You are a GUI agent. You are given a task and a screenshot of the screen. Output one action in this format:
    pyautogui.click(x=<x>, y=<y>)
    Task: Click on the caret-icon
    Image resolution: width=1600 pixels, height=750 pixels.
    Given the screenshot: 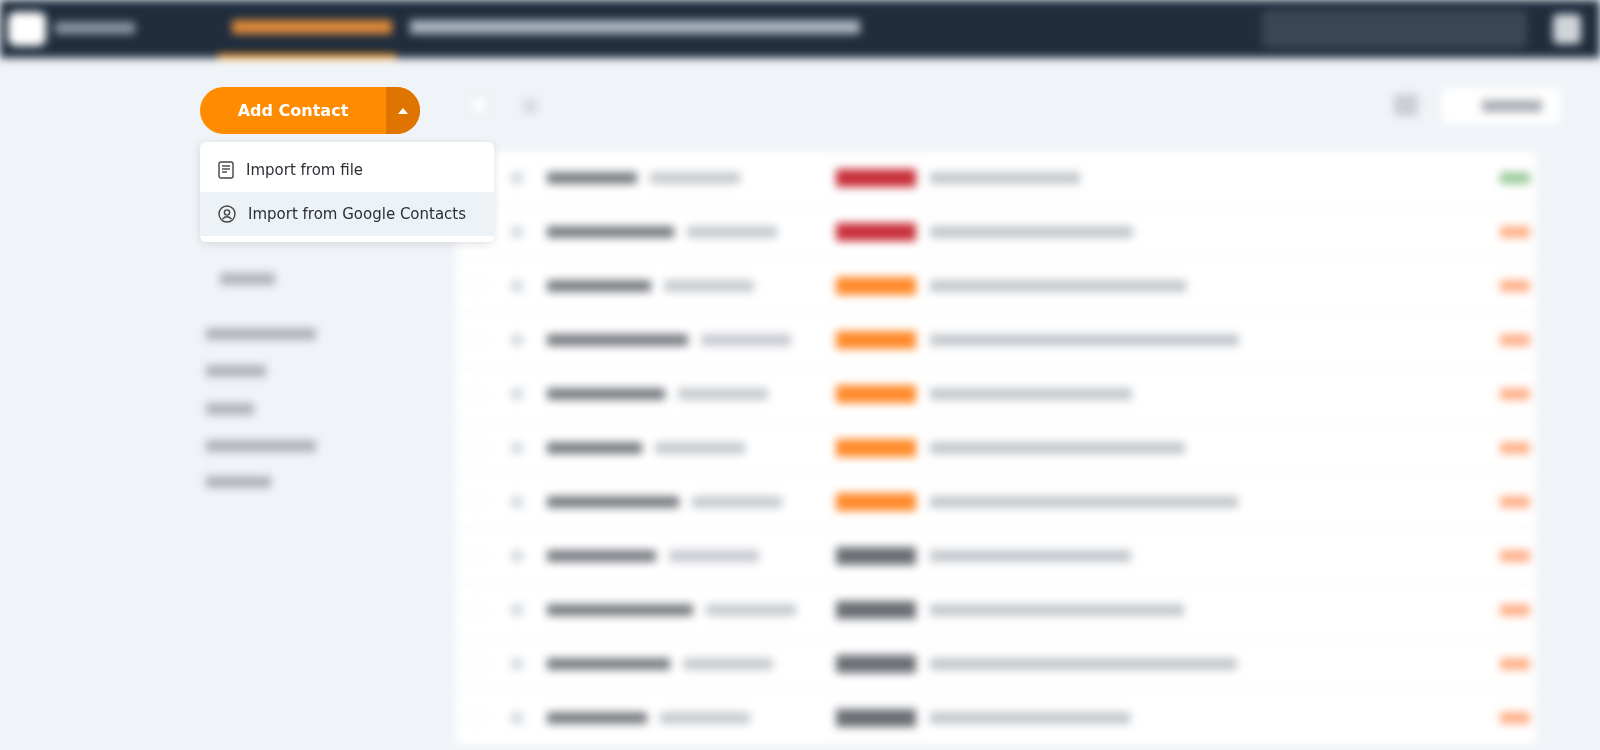 What is the action you would take?
    pyautogui.click(x=403, y=110)
    